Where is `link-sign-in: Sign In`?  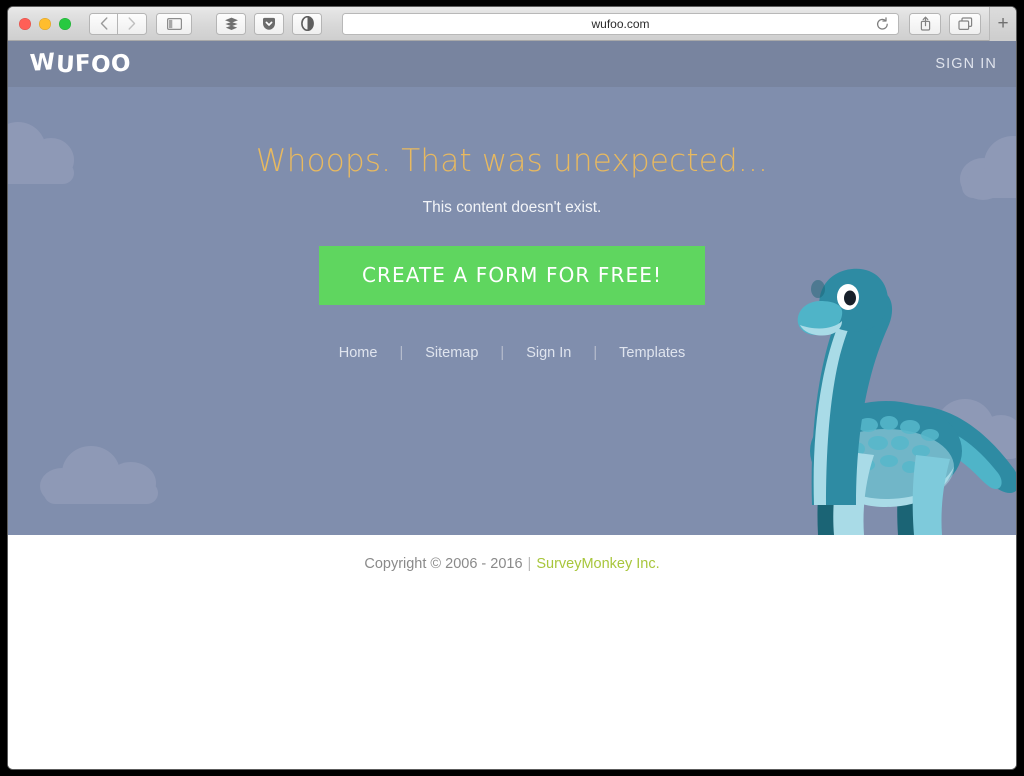 link-sign-in: Sign In is located at coordinates (548, 353).